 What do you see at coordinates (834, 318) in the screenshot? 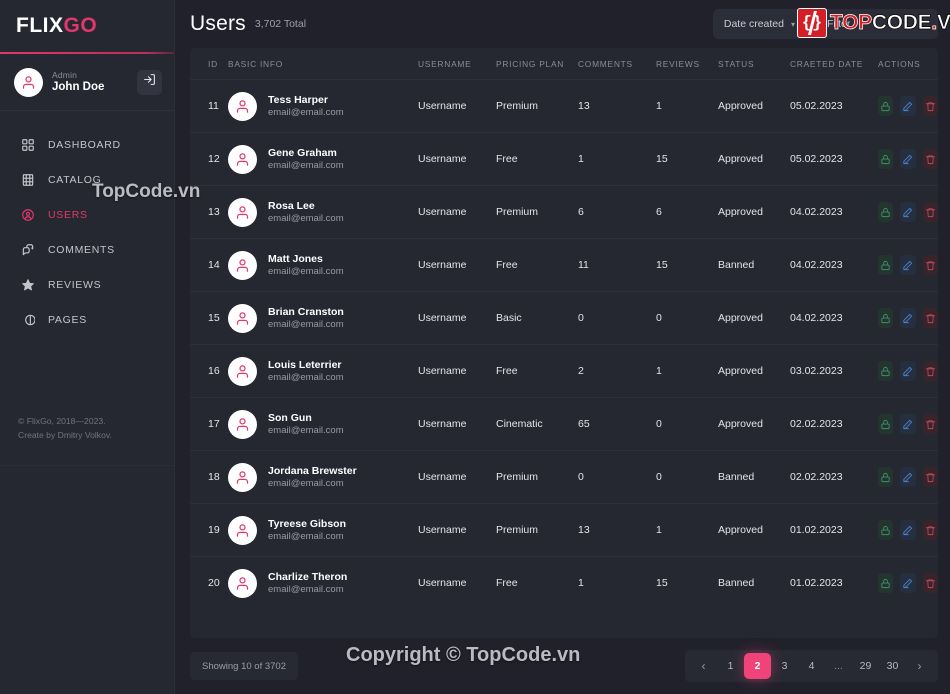
I see `cell-created-date: 04.02.2023` at bounding box center [834, 318].